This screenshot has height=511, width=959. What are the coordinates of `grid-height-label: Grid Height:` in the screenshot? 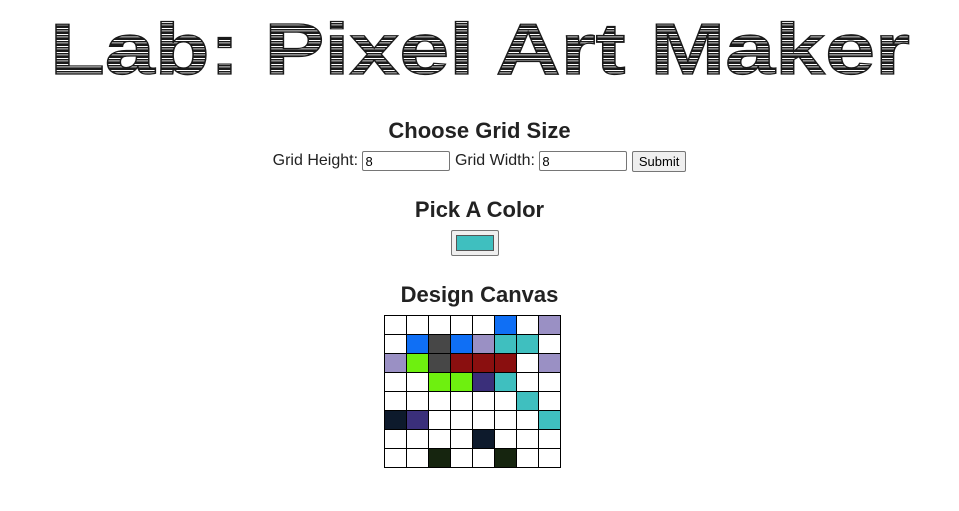 It's located at (315, 160).